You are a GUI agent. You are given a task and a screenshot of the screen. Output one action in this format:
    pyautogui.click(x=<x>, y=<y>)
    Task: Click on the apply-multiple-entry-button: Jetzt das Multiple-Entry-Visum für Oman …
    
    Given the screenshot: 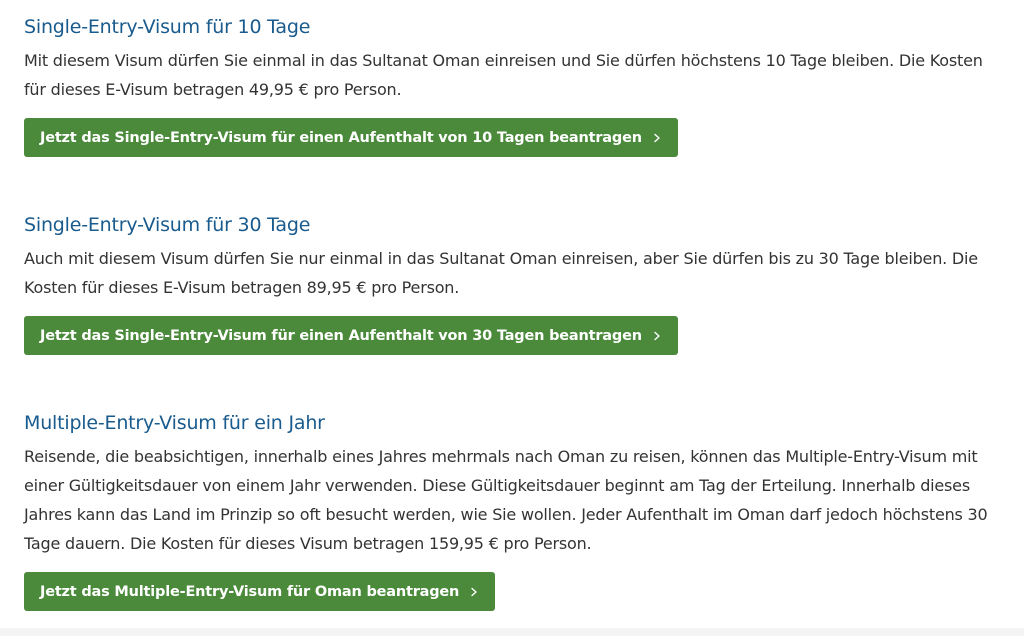 What is the action you would take?
    pyautogui.click(x=260, y=591)
    